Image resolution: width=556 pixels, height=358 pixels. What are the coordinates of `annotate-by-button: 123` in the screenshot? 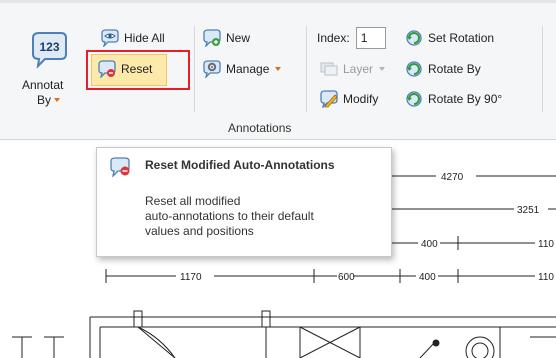 It's located at (49, 51).